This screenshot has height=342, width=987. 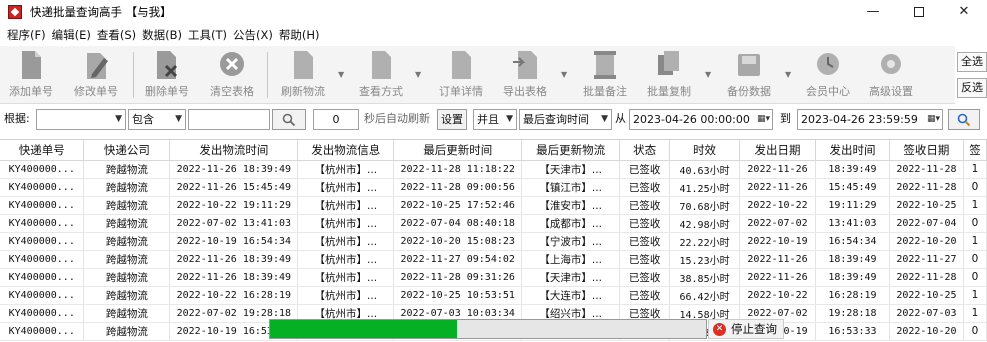 I want to click on member-center-button: 会员中心, so click(x=828, y=75).